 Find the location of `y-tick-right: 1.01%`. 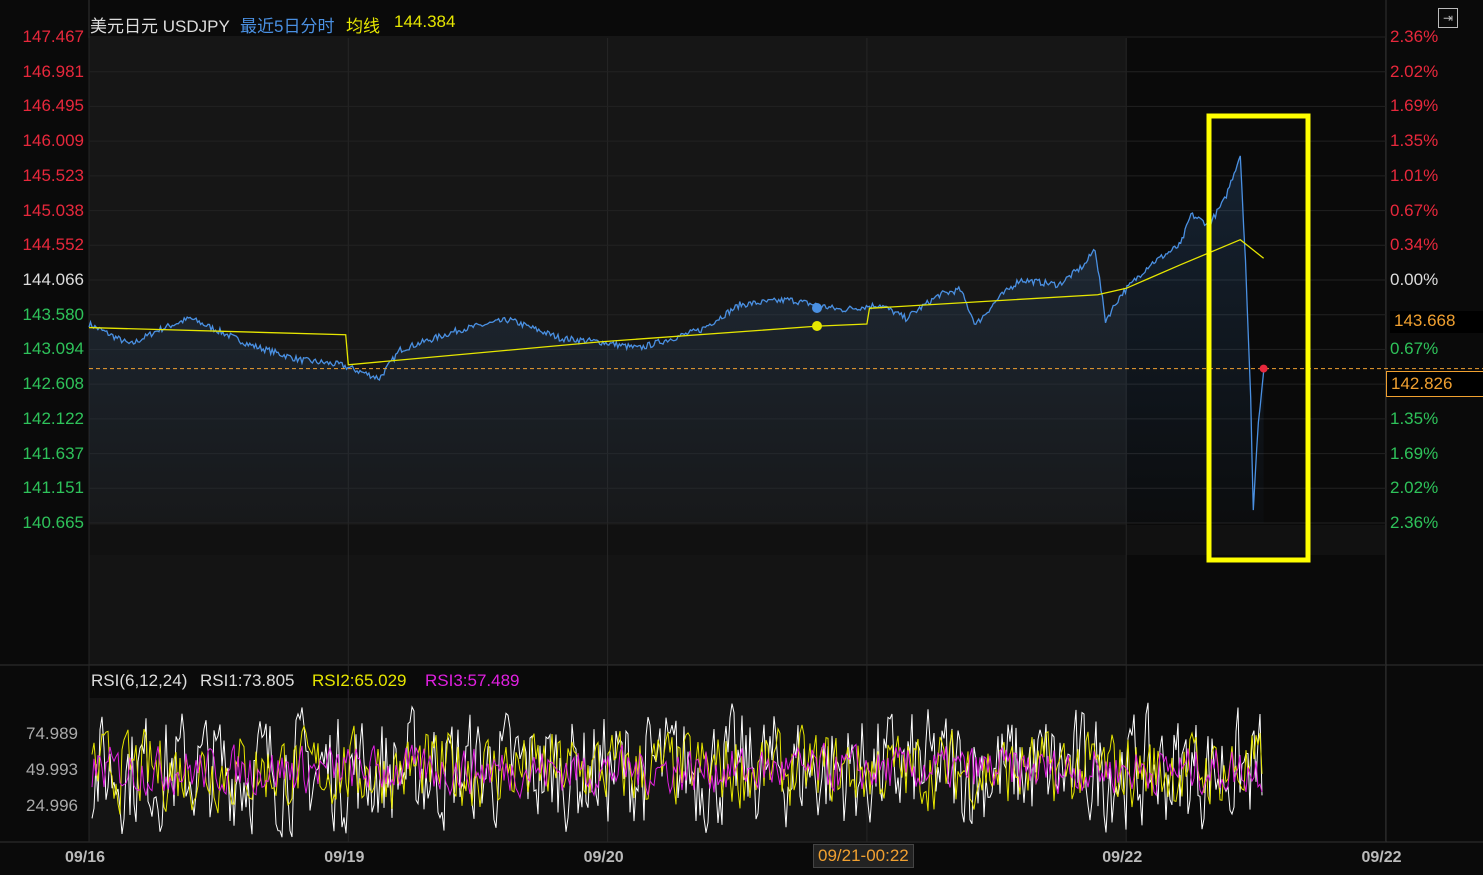

y-tick-right: 1.01% is located at coordinates (1414, 175).